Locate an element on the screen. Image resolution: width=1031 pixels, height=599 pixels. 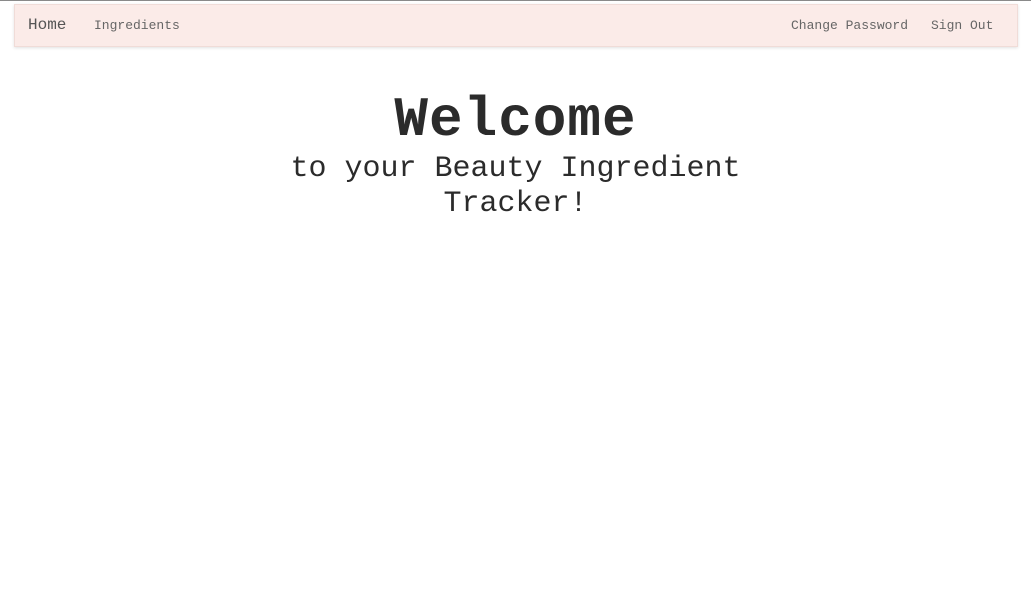
nav-ingredients-link: Ingredients is located at coordinates (137, 25).